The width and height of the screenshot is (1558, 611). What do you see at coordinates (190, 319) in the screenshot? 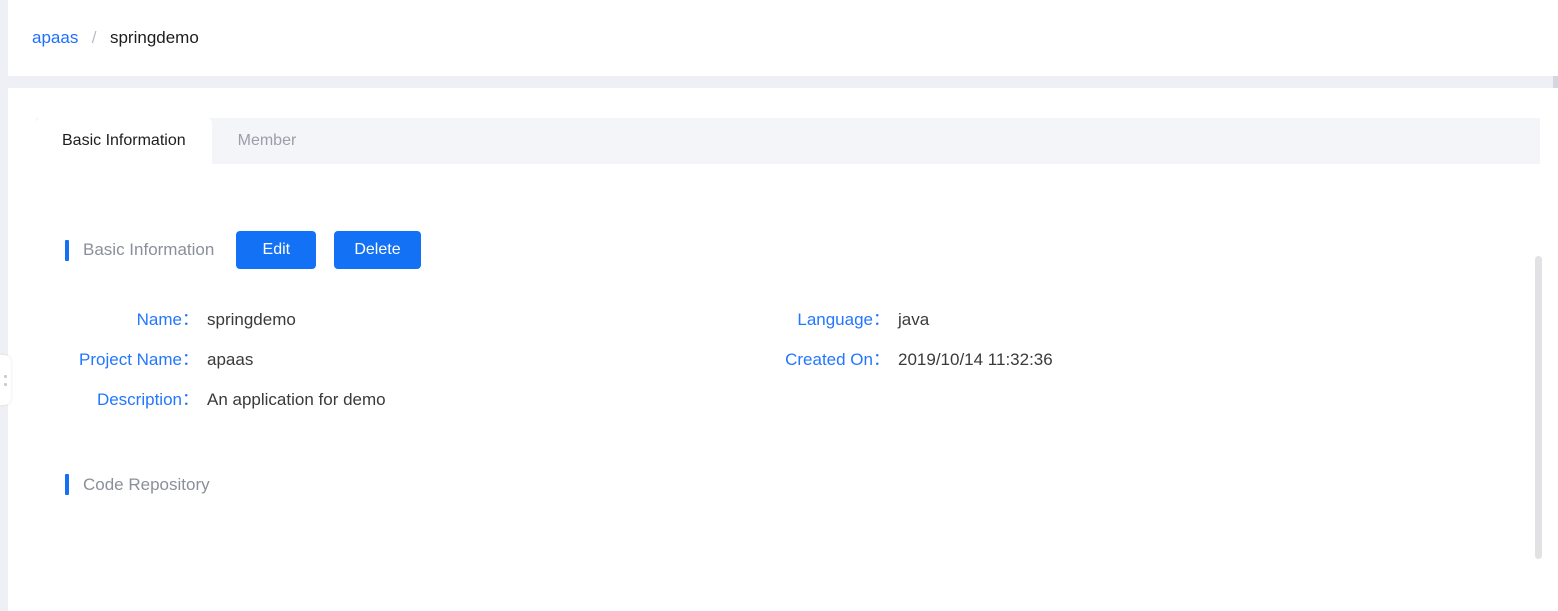
I see `field-name-colon: ：` at bounding box center [190, 319].